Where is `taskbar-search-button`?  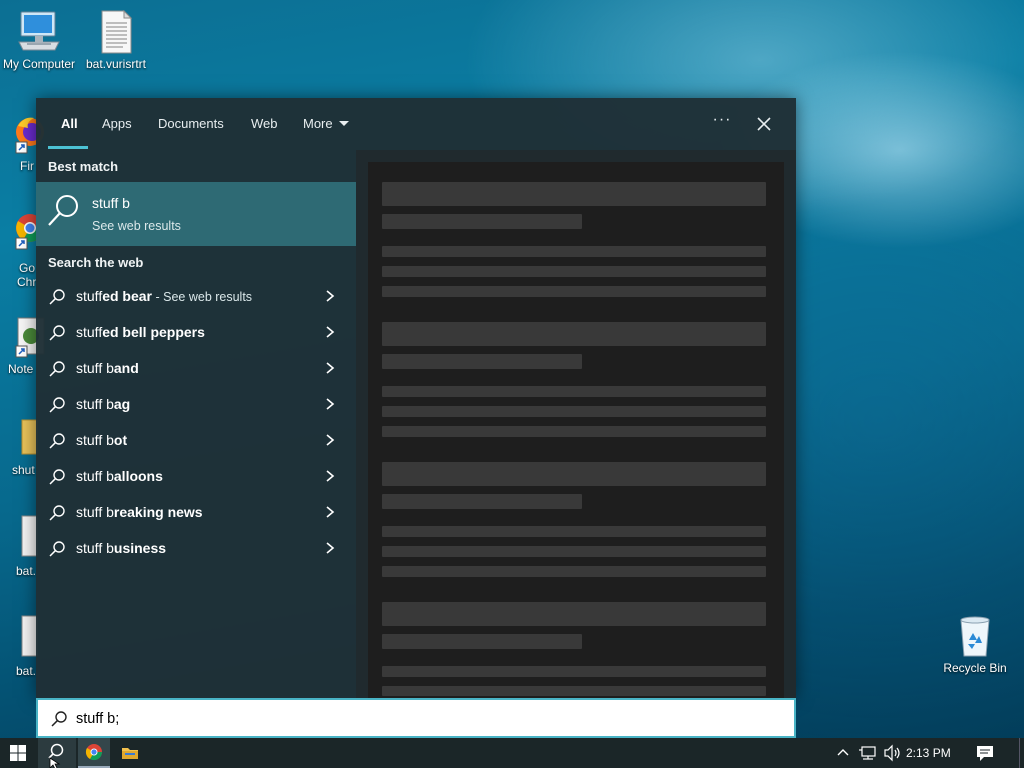
taskbar-search-button is located at coordinates (57, 753).